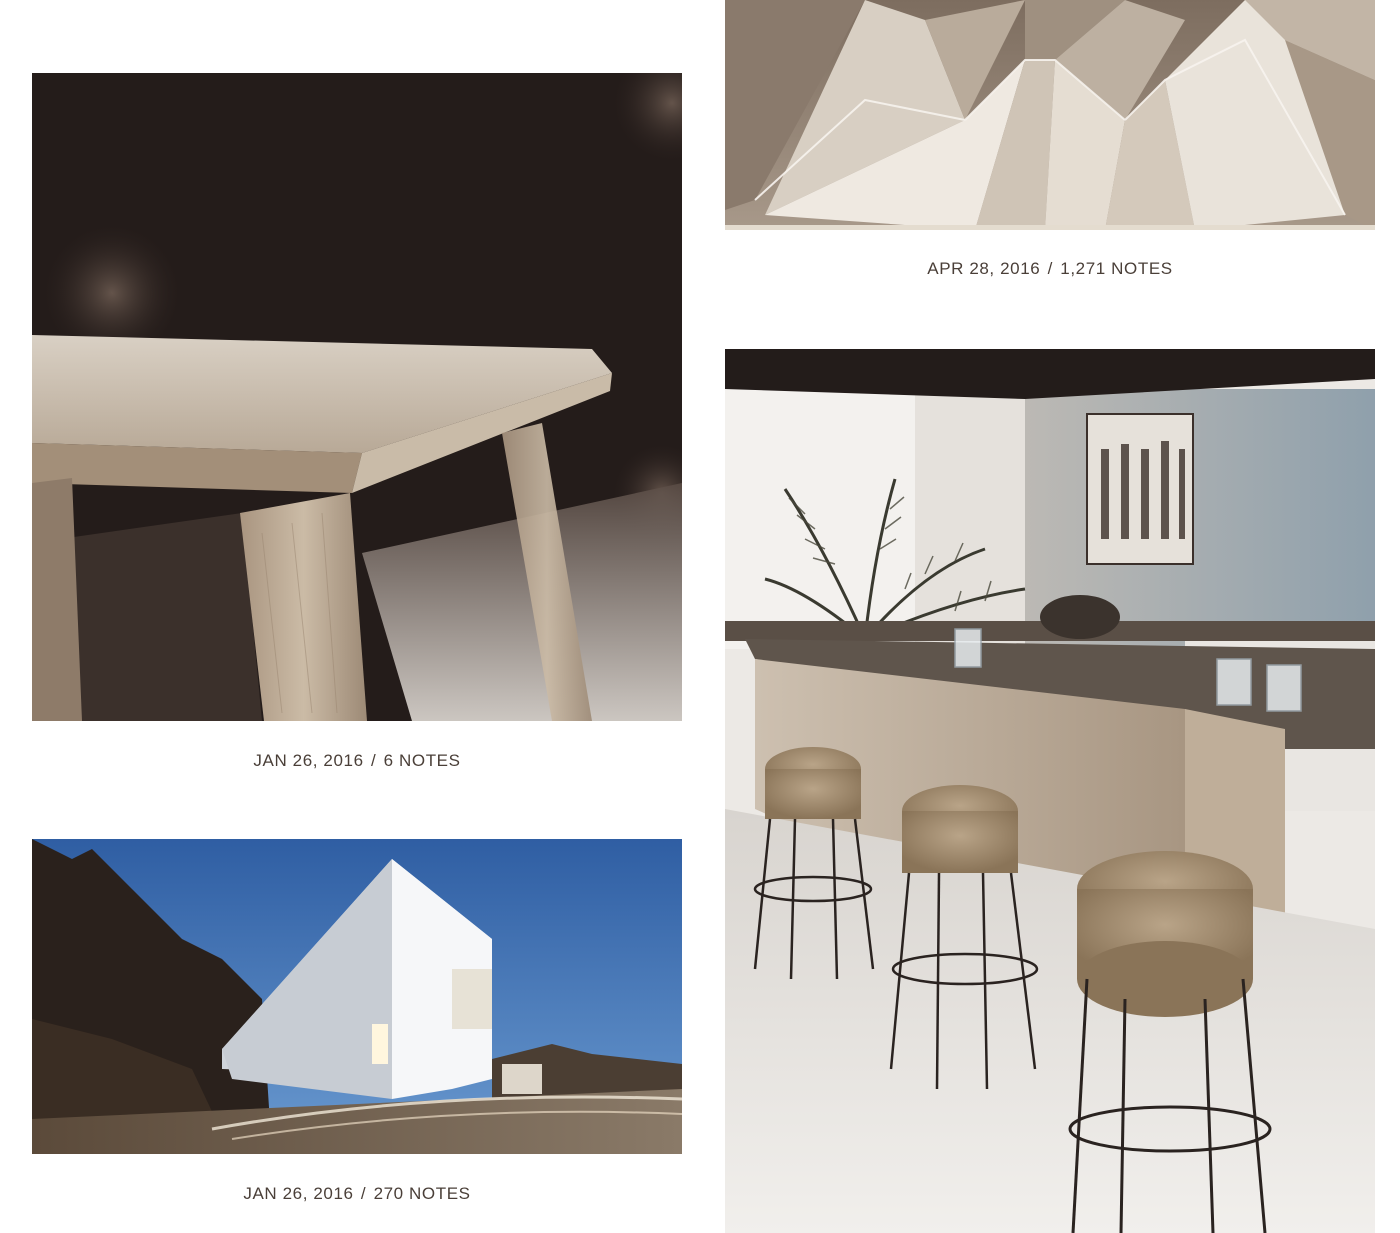  What do you see at coordinates (357, 1194) in the screenshot?
I see `post-meta-house: JAN 26, 2016 / 270 NOTES` at bounding box center [357, 1194].